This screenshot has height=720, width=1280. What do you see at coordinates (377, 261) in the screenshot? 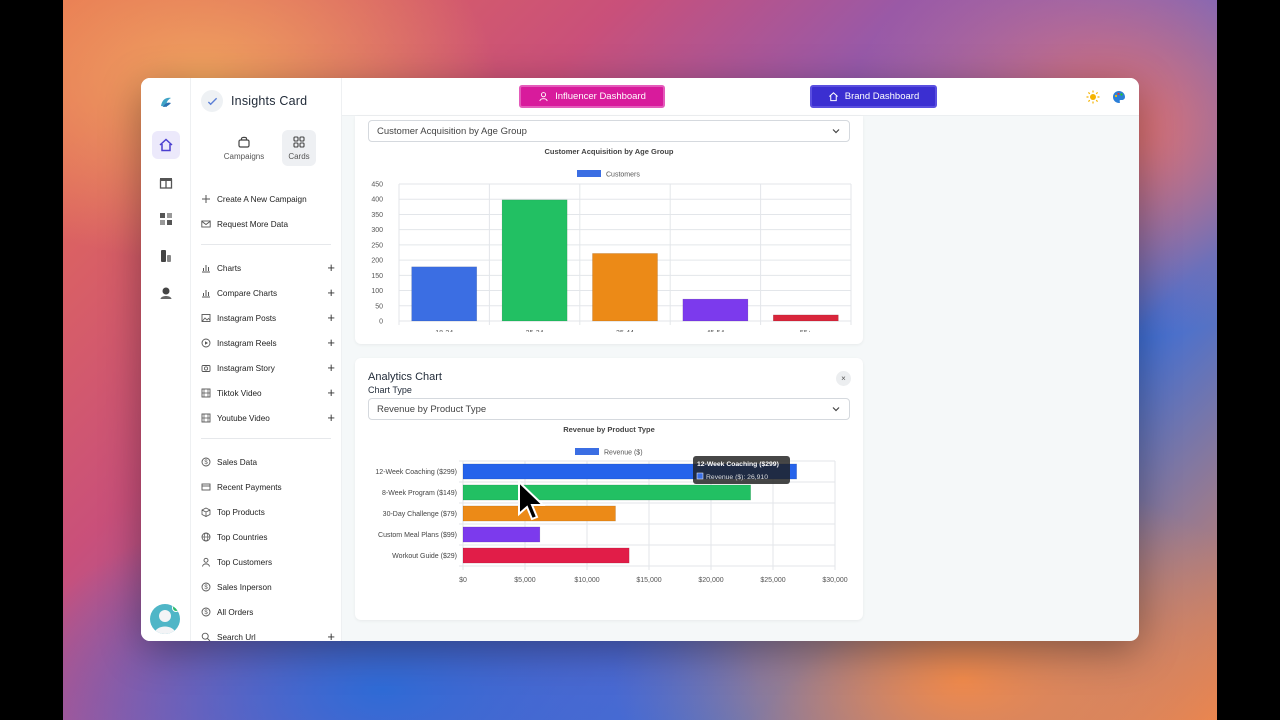
I see `y-tick-label: 200` at bounding box center [377, 261].